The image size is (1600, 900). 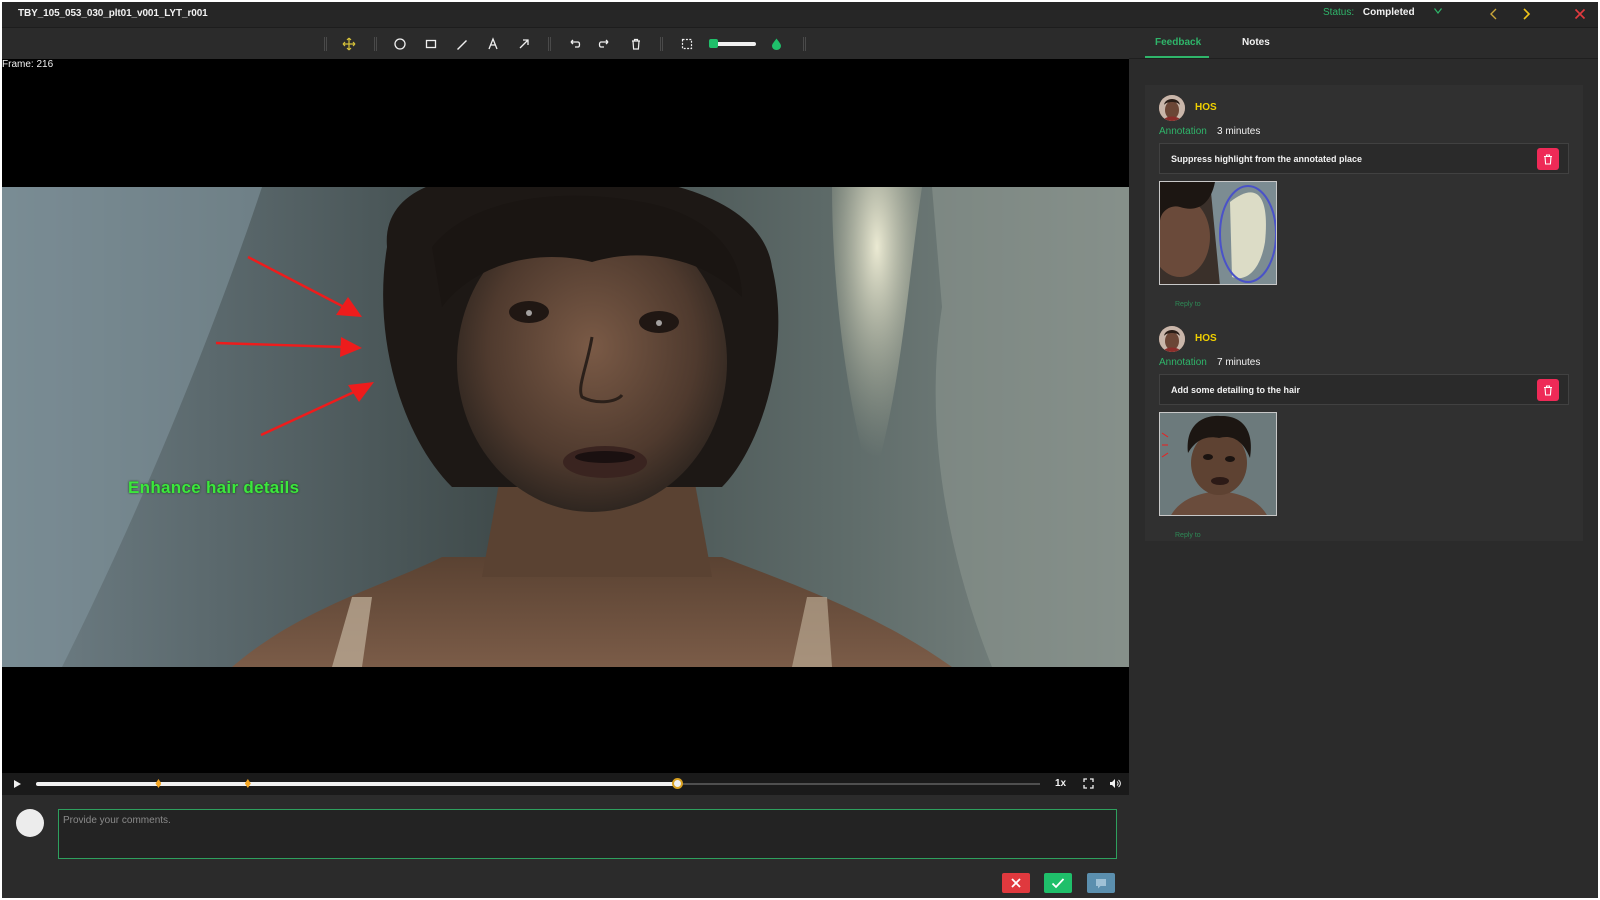 What do you see at coordinates (113, 13) in the screenshot?
I see `file-title: TBY_105_053_030_plt01_v001_LYT_r001` at bounding box center [113, 13].